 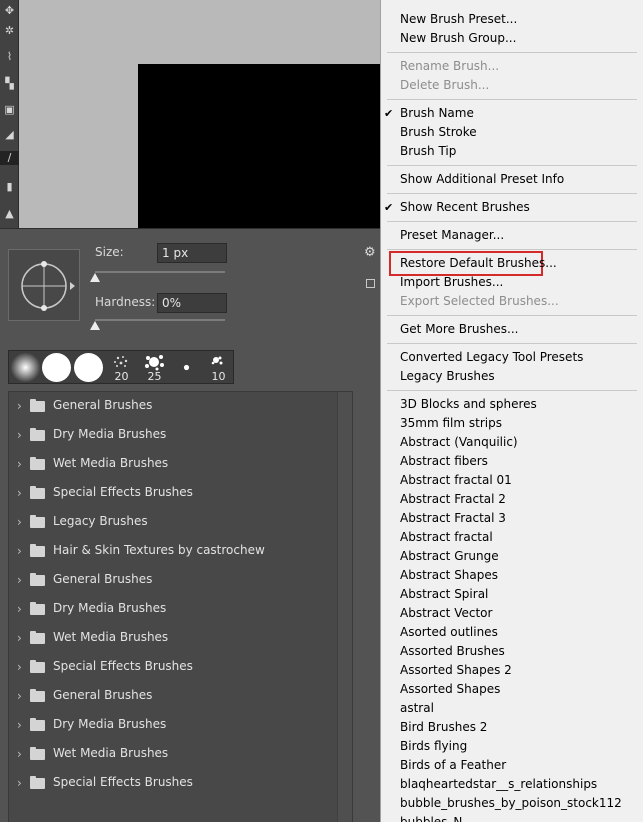 What do you see at coordinates (453, 499) in the screenshot?
I see `menu-item-abstract-fractal-2: Abstract Fractal 2` at bounding box center [453, 499].